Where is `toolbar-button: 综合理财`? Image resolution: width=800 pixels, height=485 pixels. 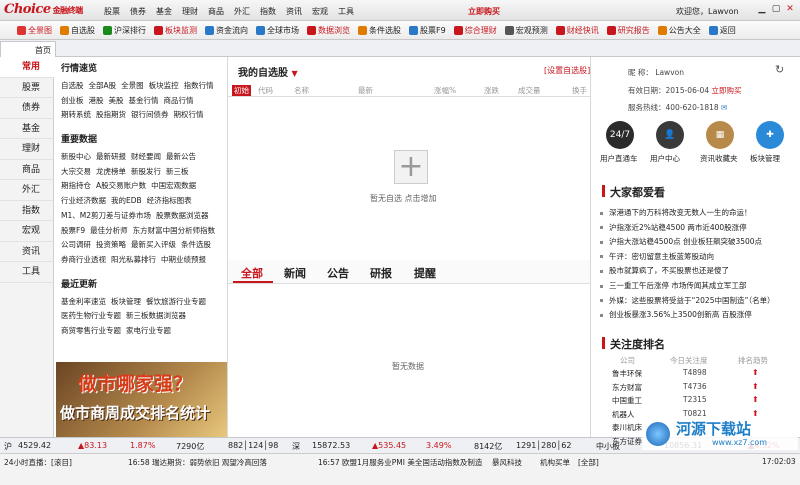
toolbar-button: 综合理财 is located at coordinates (475, 30).